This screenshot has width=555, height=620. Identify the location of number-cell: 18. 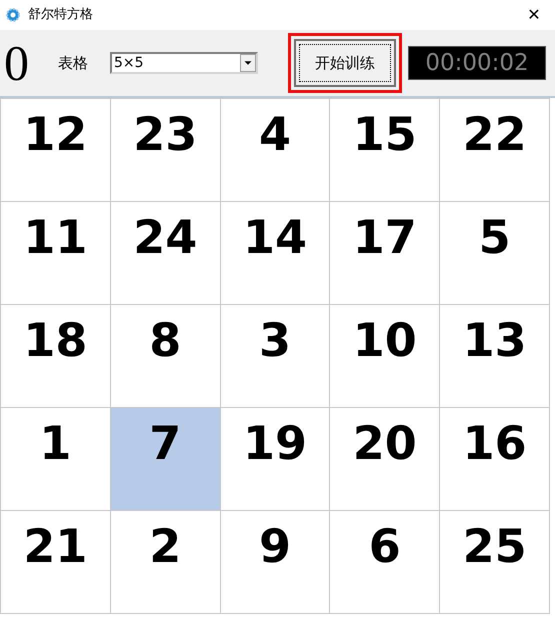
(55, 355).